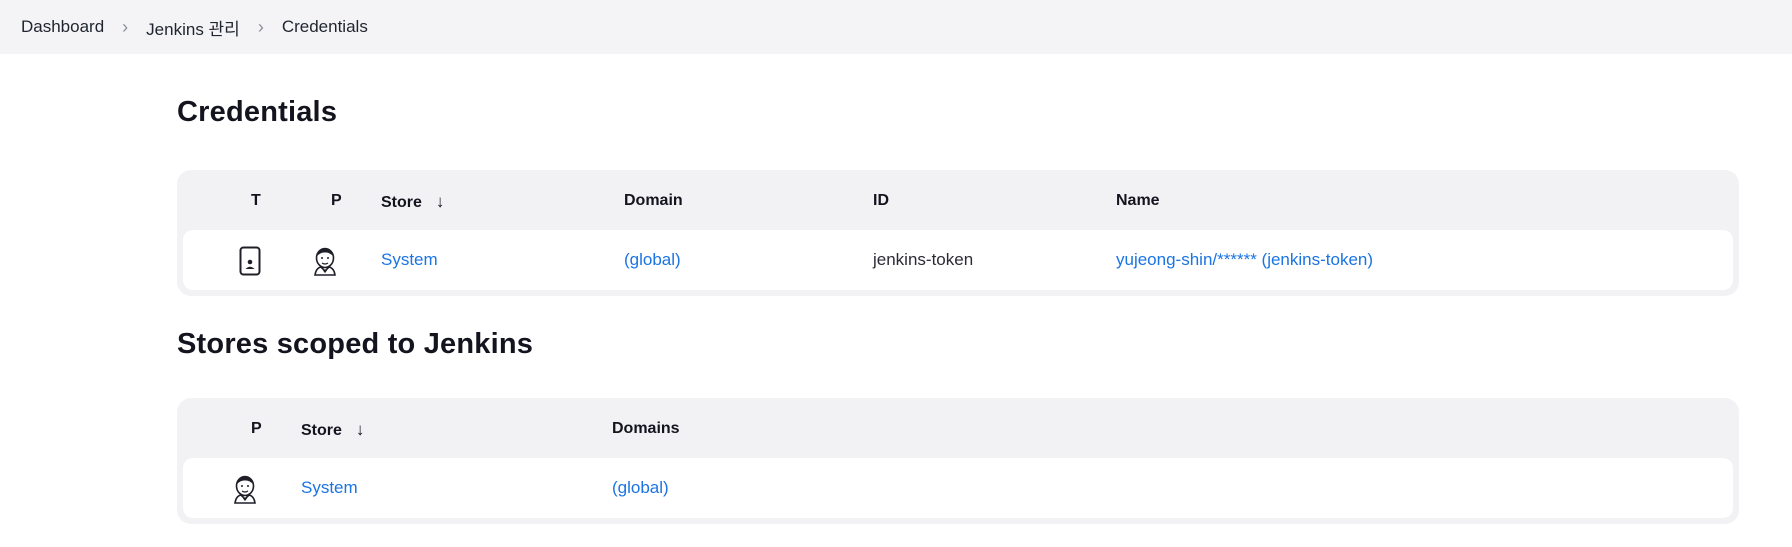  What do you see at coordinates (881, 201) in the screenshot?
I see `column-header-id: ID` at bounding box center [881, 201].